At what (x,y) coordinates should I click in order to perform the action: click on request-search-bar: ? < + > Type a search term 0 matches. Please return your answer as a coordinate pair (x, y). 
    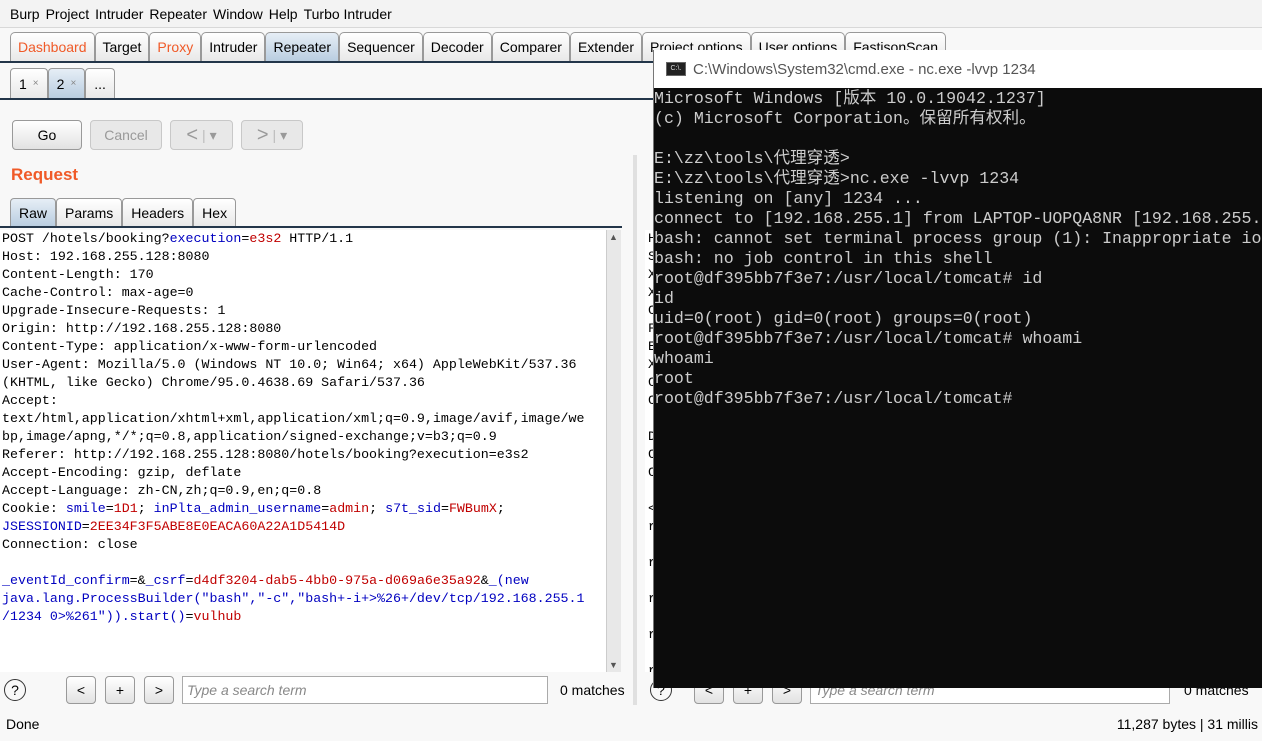
    Looking at the image, I should click on (314, 690).